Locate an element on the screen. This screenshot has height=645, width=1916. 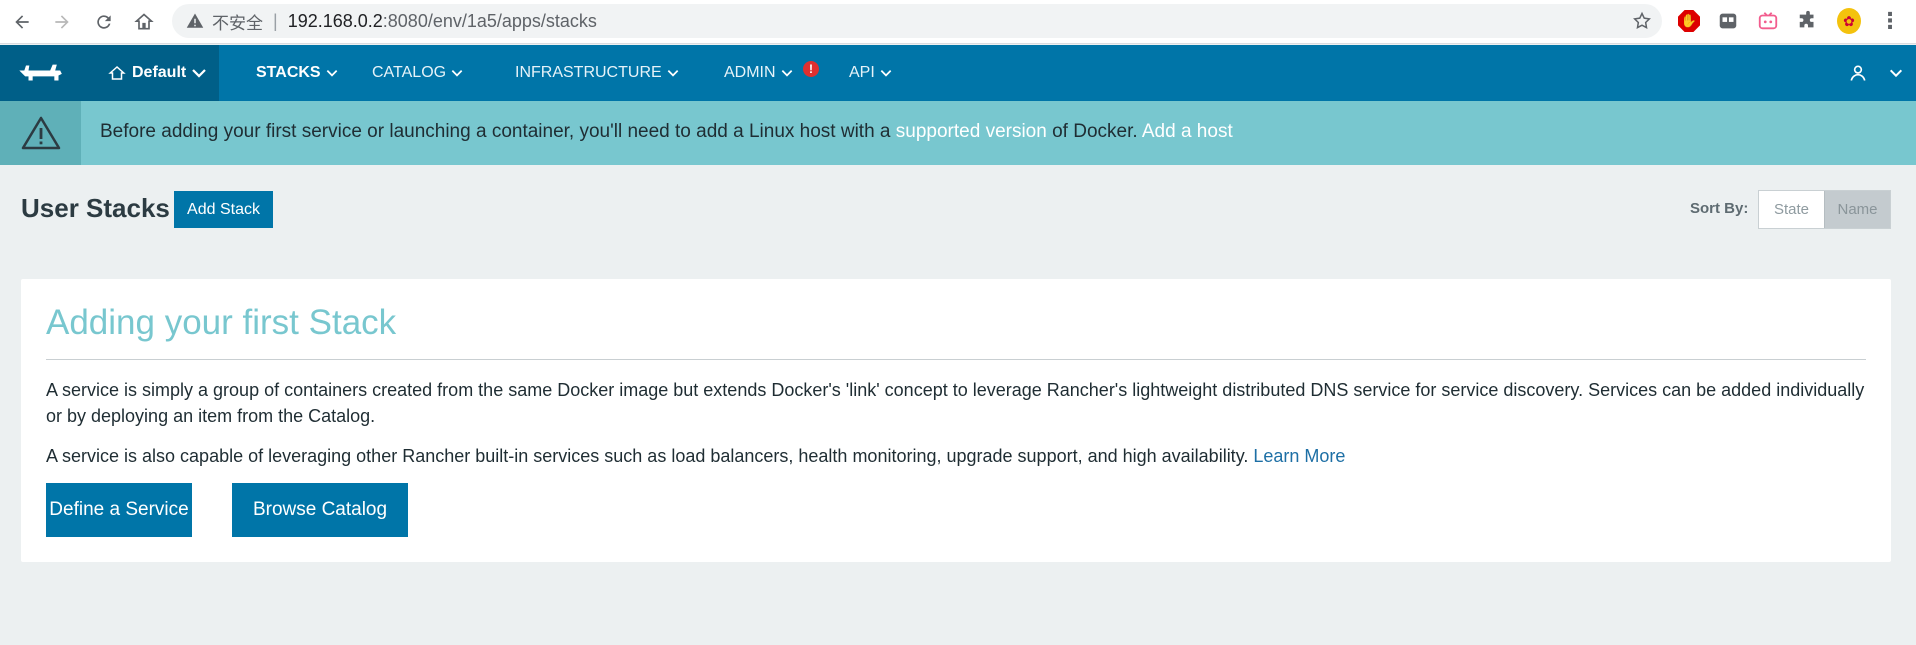
nav-api: API is located at coordinates (871, 73).